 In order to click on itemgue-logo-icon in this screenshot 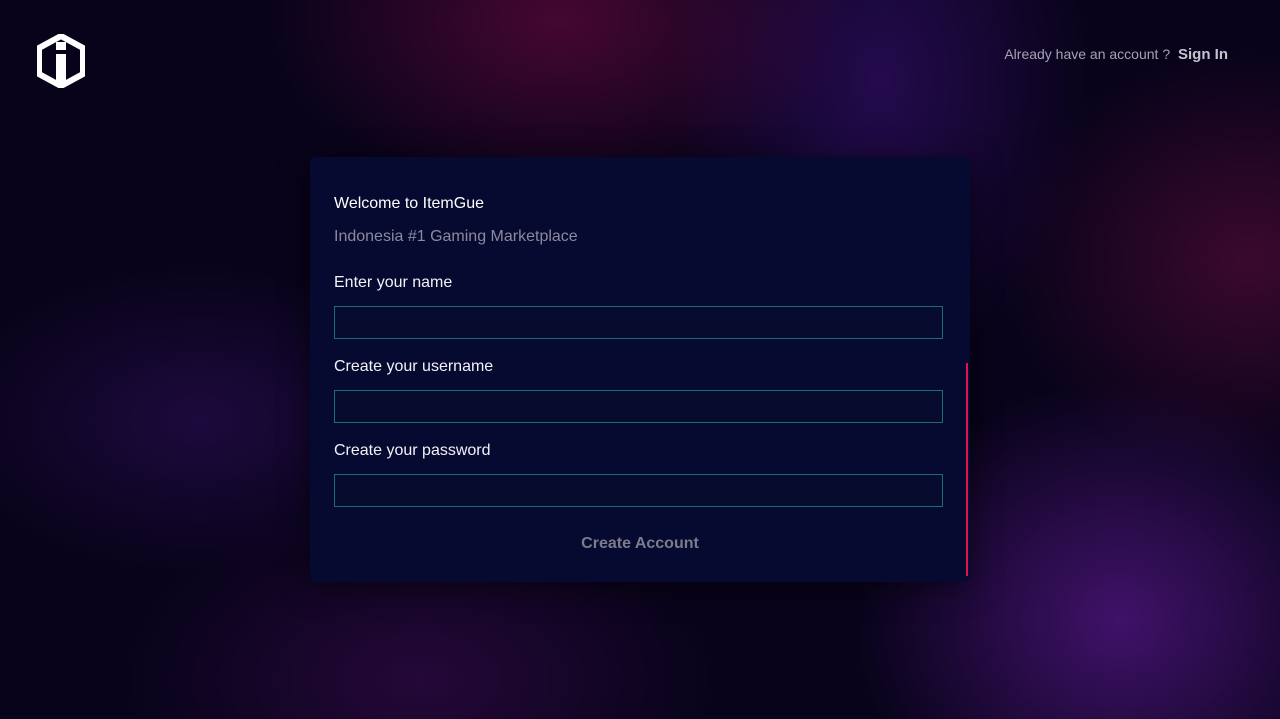, I will do `click(61, 61)`.